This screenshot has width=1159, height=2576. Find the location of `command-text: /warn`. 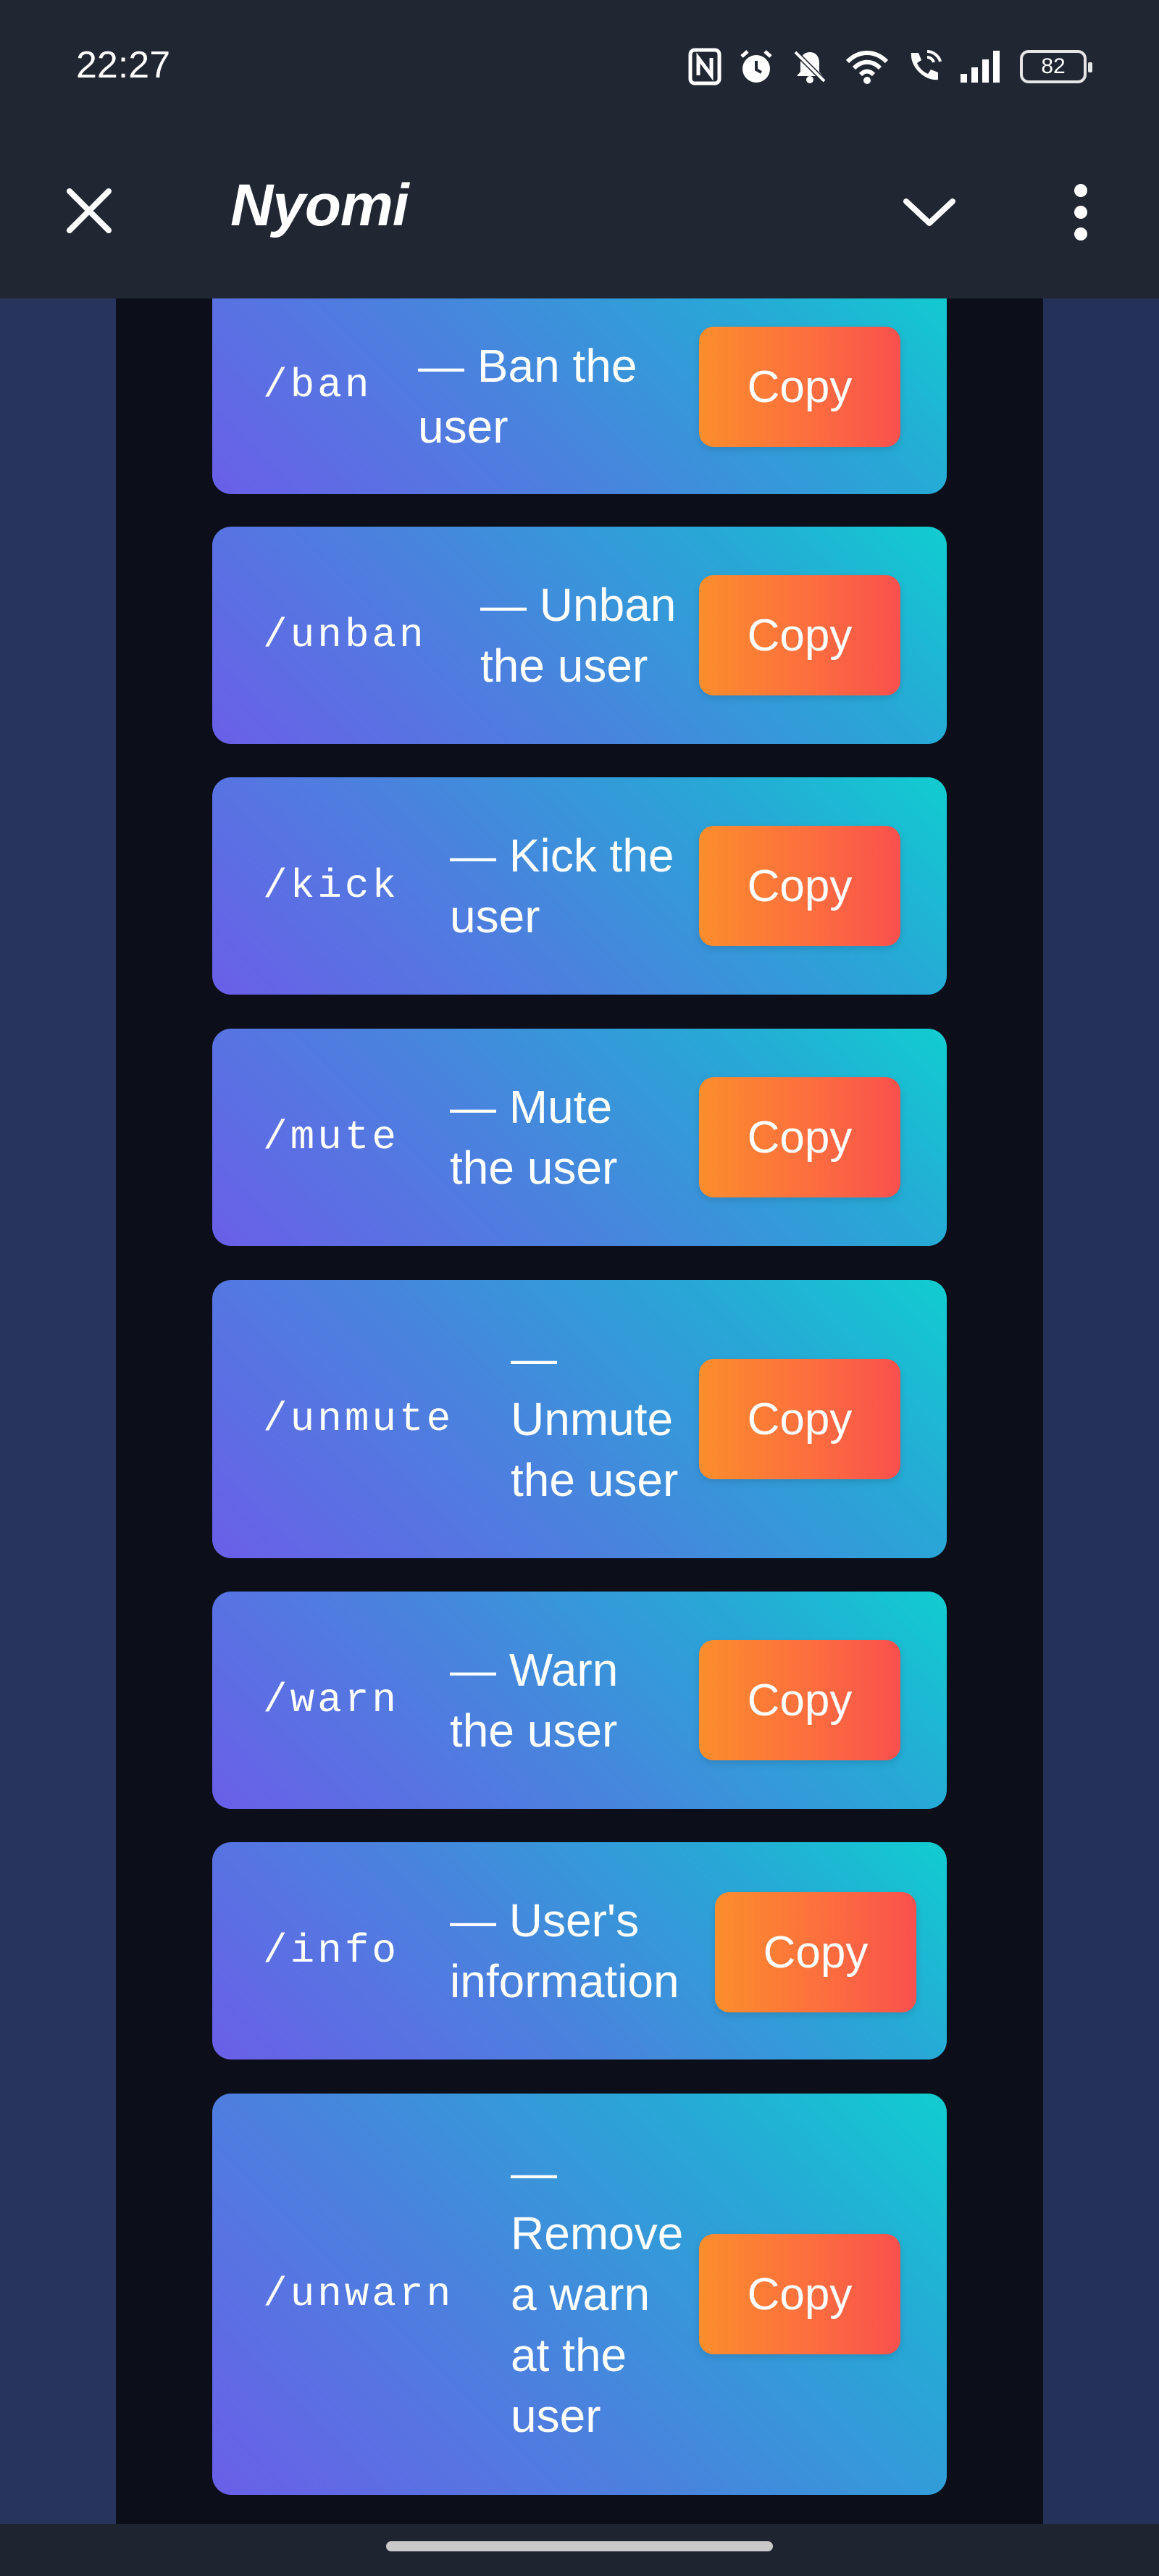

command-text: /warn is located at coordinates (331, 1700).